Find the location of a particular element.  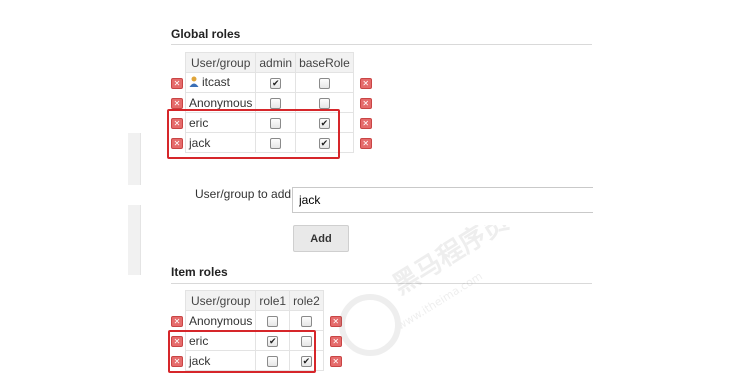

add-user-input is located at coordinates (442, 200).